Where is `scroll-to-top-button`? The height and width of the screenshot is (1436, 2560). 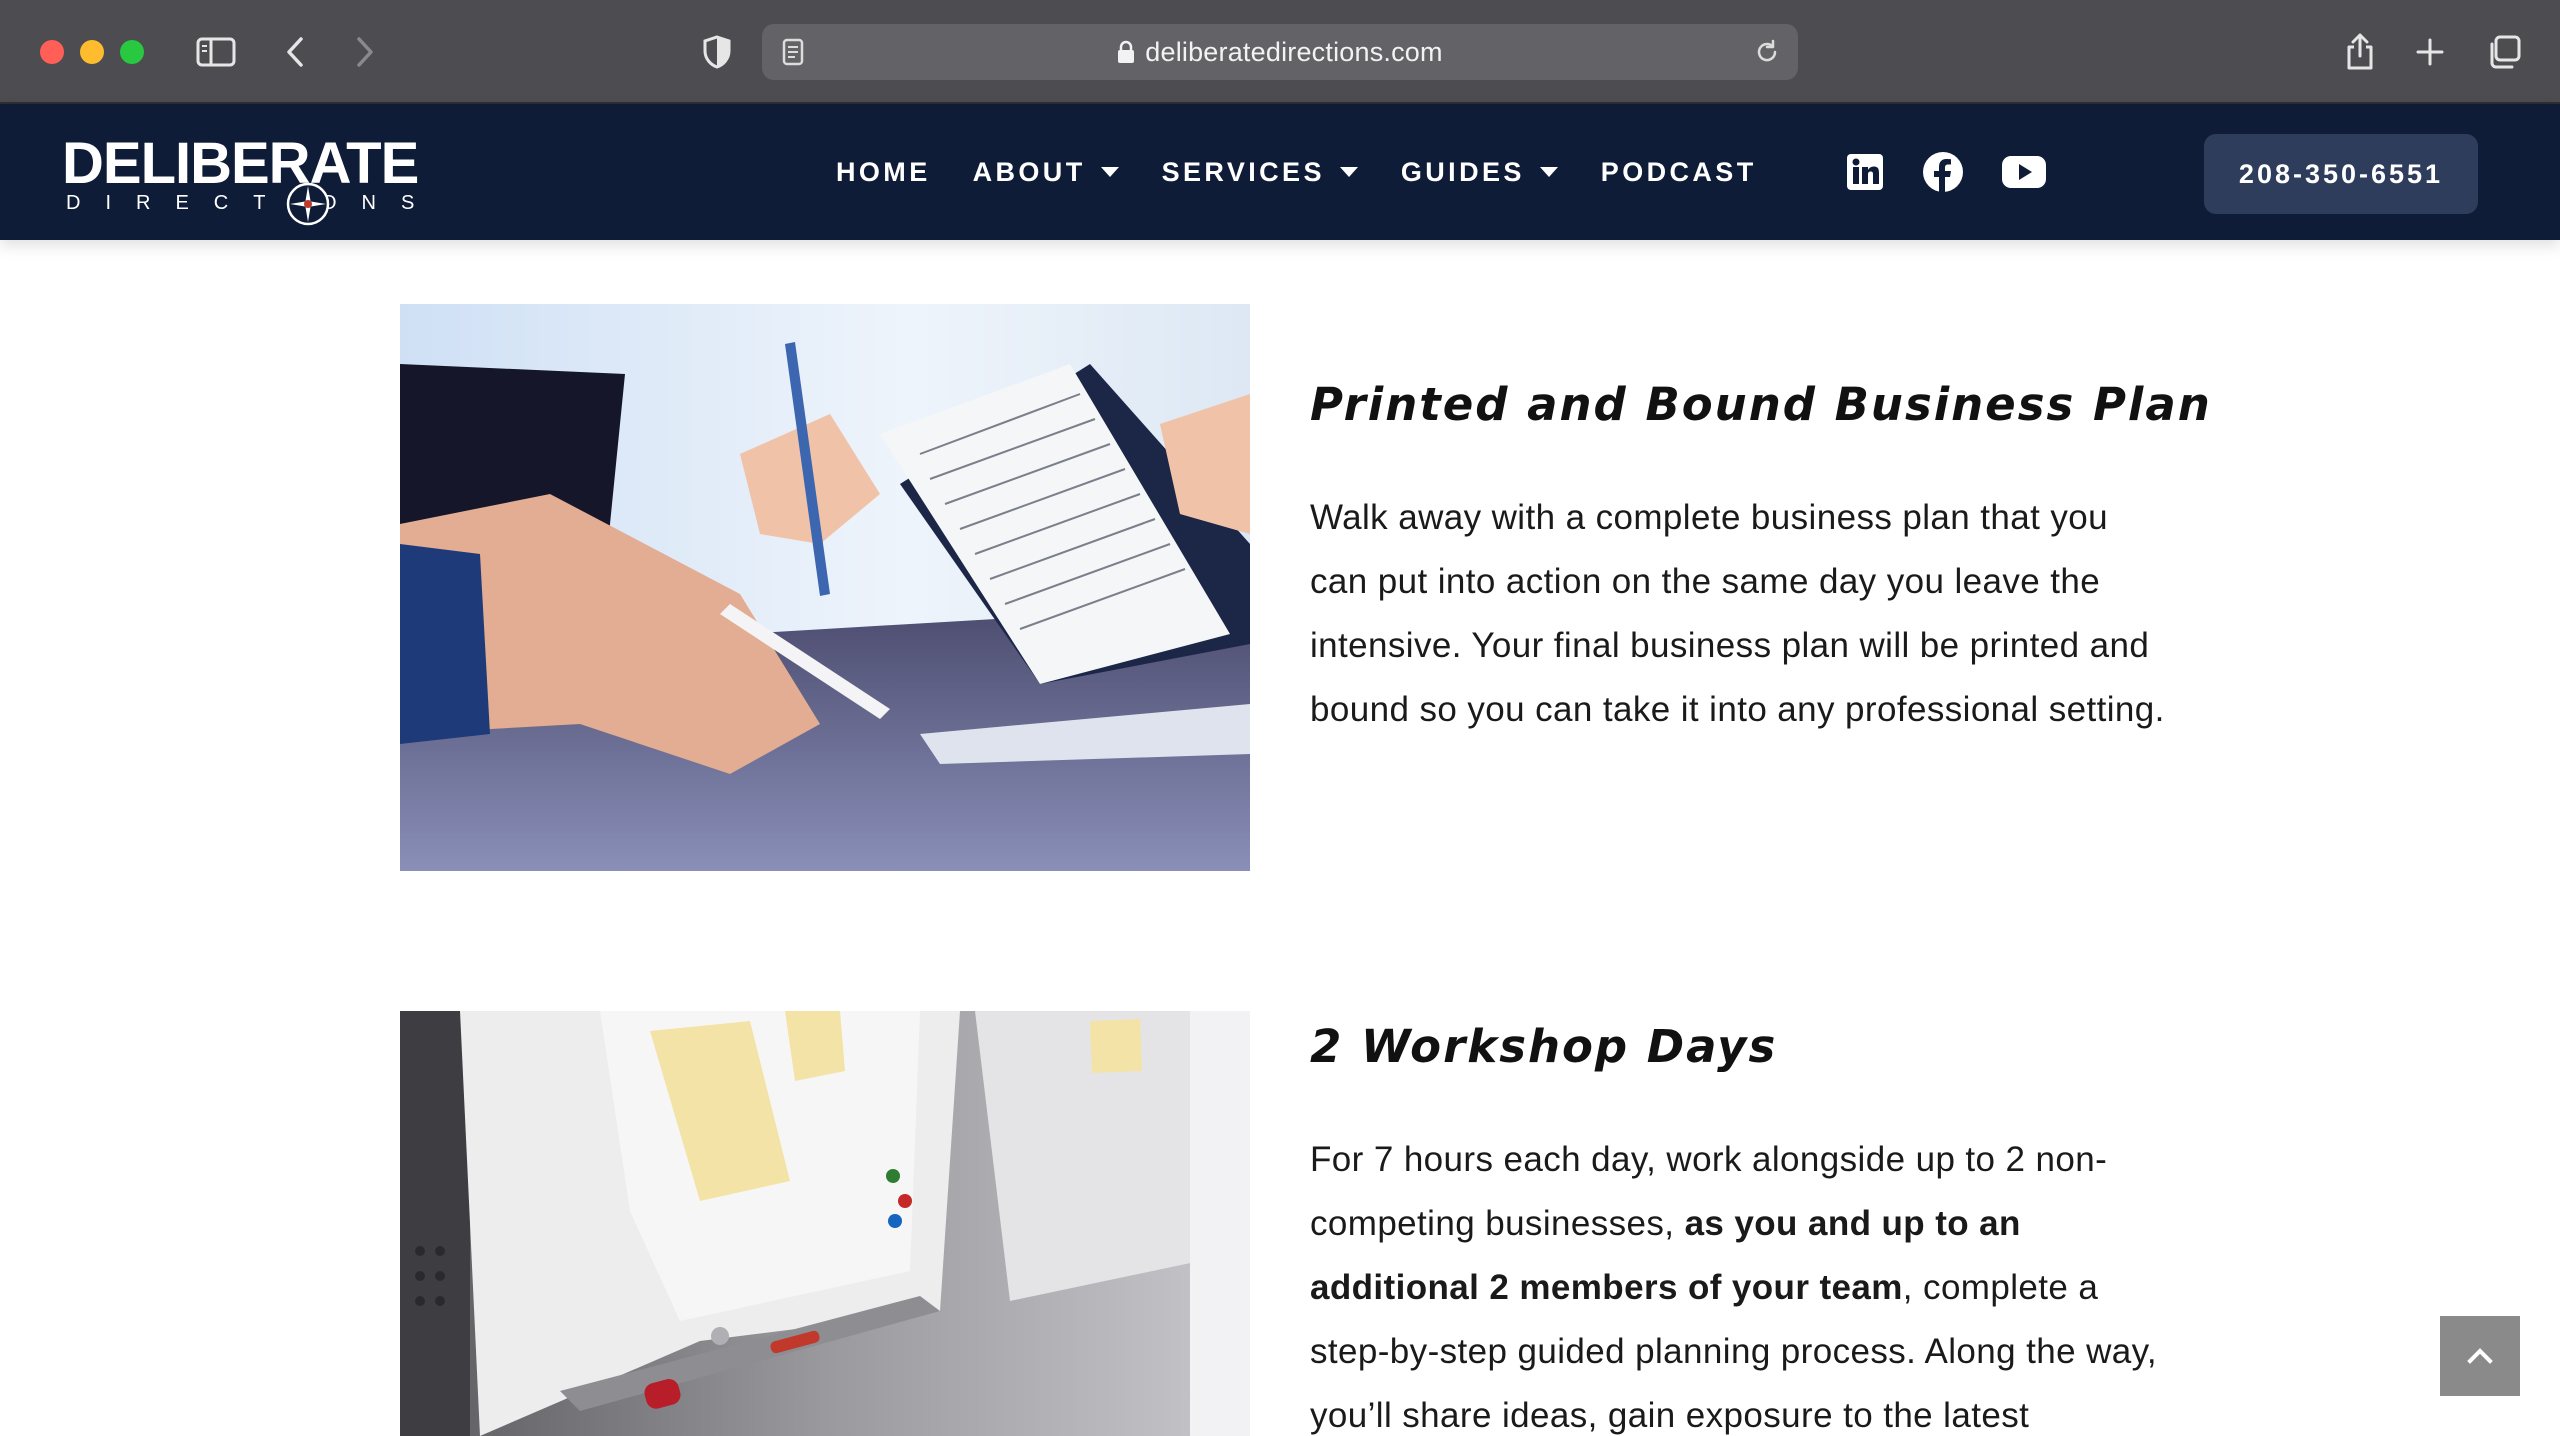
scroll-to-top-button is located at coordinates (2480, 1356).